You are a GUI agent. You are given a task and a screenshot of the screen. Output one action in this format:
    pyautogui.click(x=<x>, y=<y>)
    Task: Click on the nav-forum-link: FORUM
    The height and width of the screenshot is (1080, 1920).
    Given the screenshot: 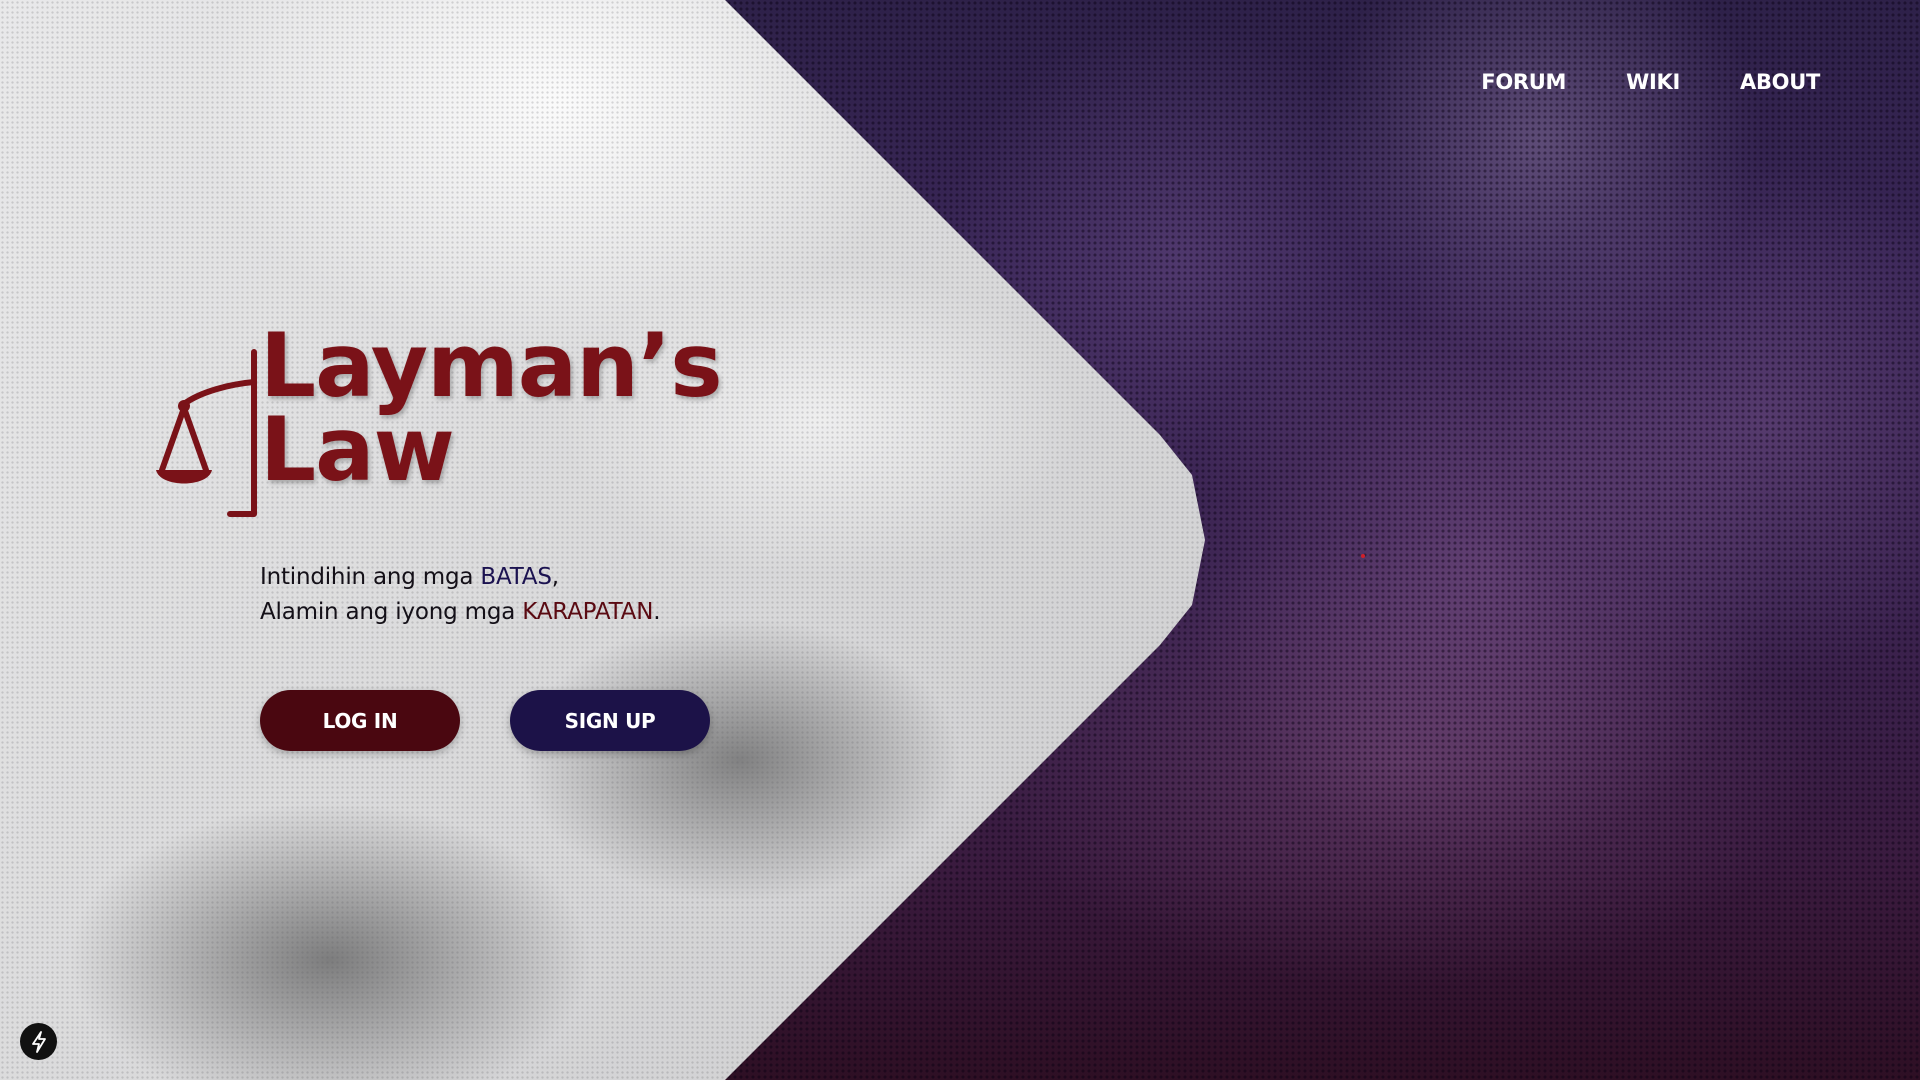 What is the action you would take?
    pyautogui.click(x=1523, y=82)
    